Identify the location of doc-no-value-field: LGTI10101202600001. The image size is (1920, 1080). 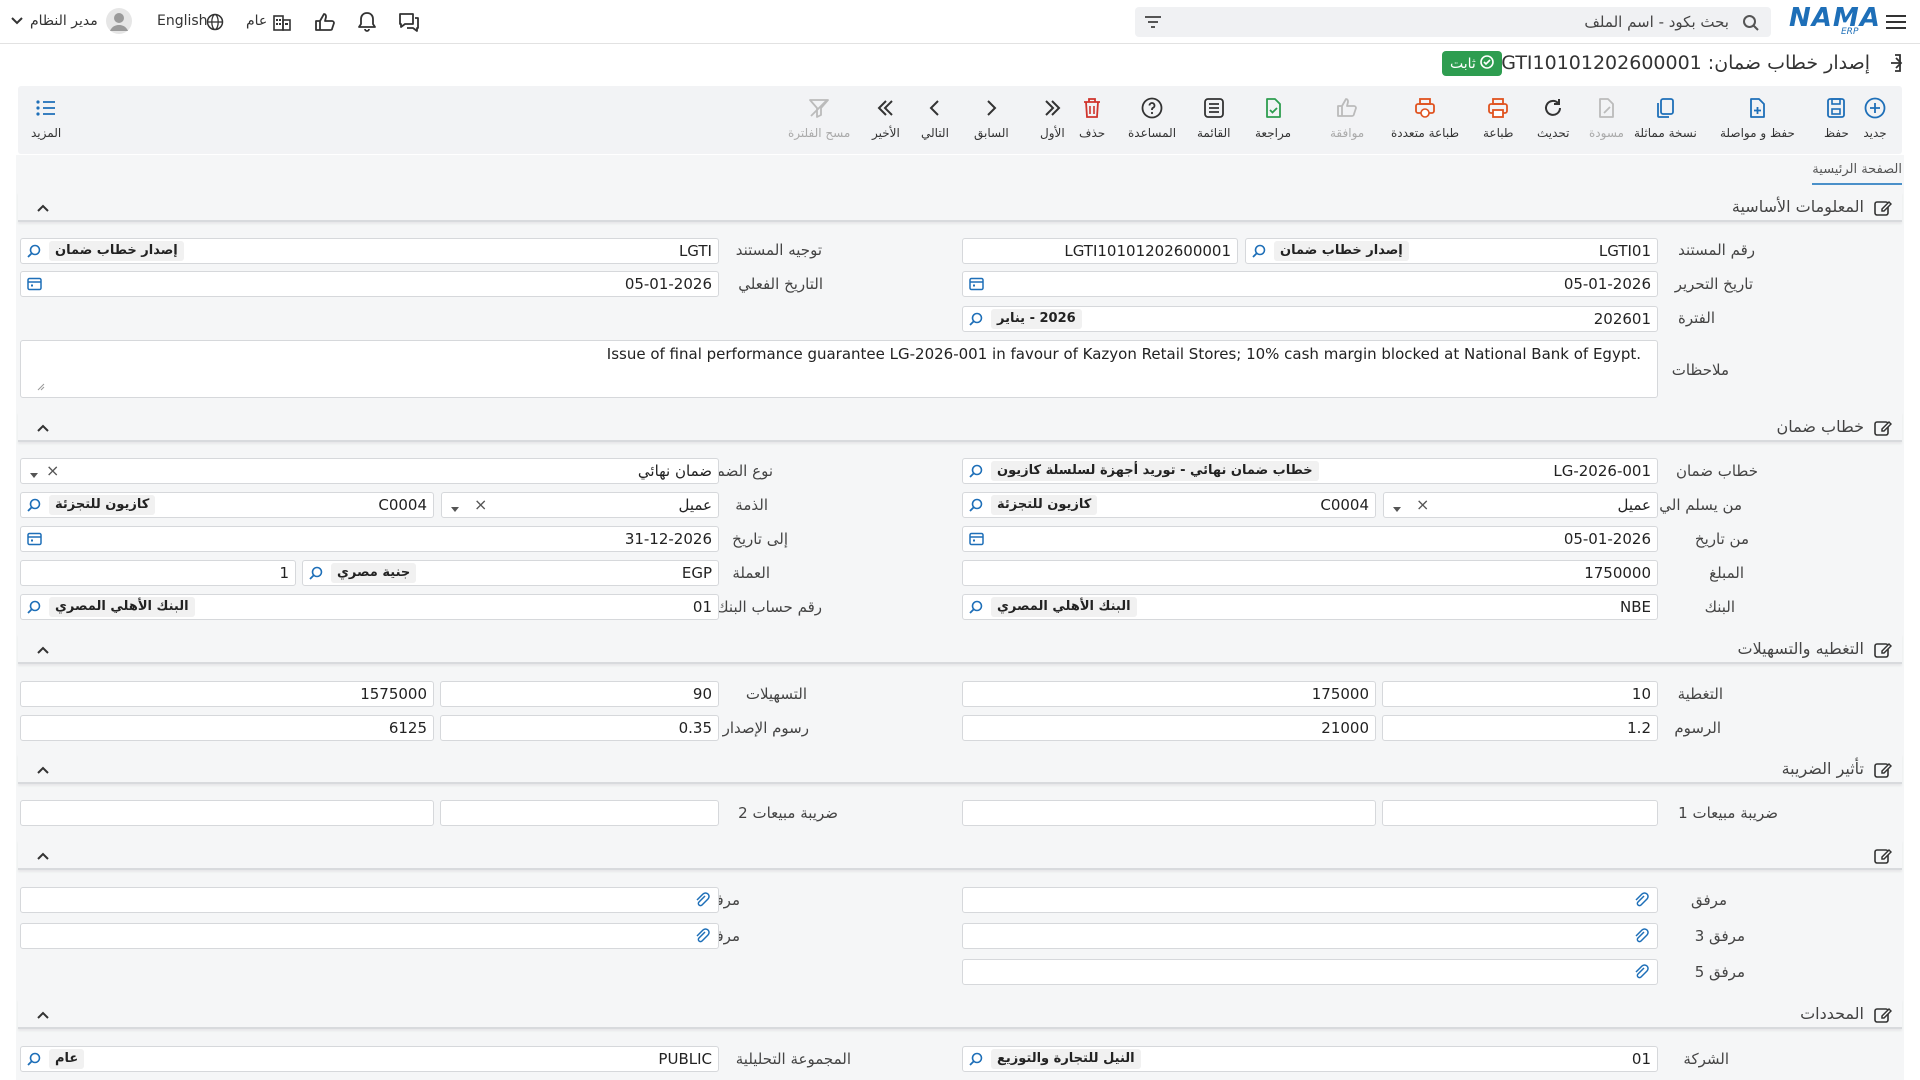
(1100, 251).